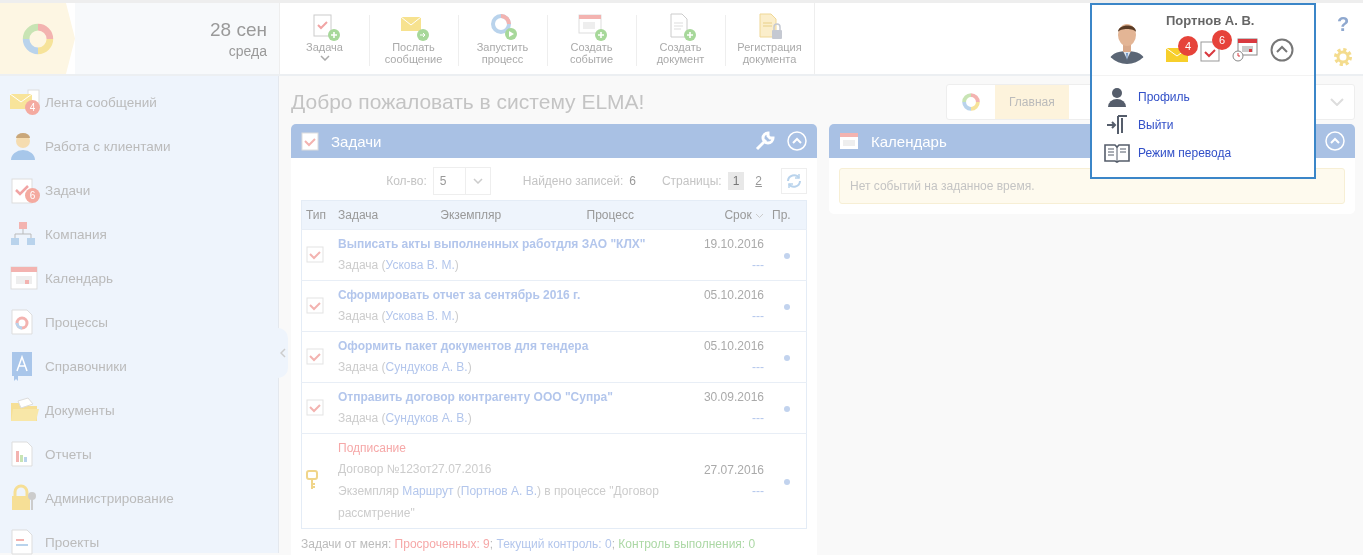 The width and height of the screenshot is (1363, 555). What do you see at coordinates (1188, 46) in the screenshot?
I see `count-badge: 4` at bounding box center [1188, 46].